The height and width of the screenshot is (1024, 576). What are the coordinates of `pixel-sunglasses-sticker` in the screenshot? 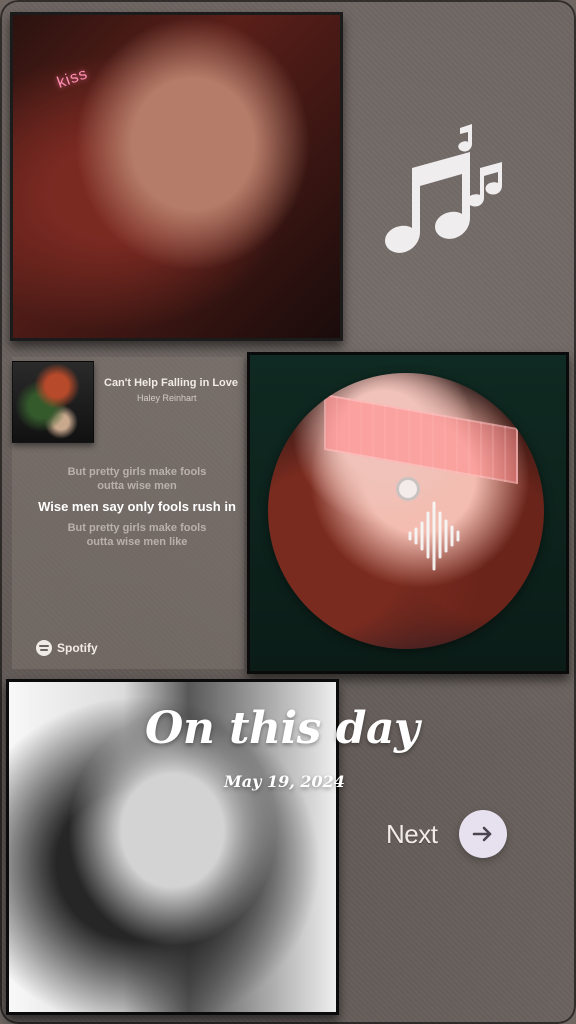 It's located at (421, 439).